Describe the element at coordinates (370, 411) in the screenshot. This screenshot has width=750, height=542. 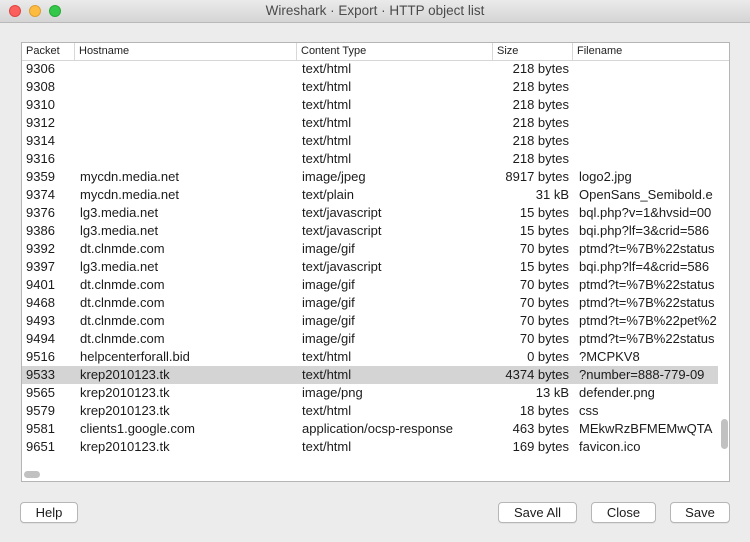
I see `table-row: 9579 krep2010123.tk text/html 18 bytes css` at that location.